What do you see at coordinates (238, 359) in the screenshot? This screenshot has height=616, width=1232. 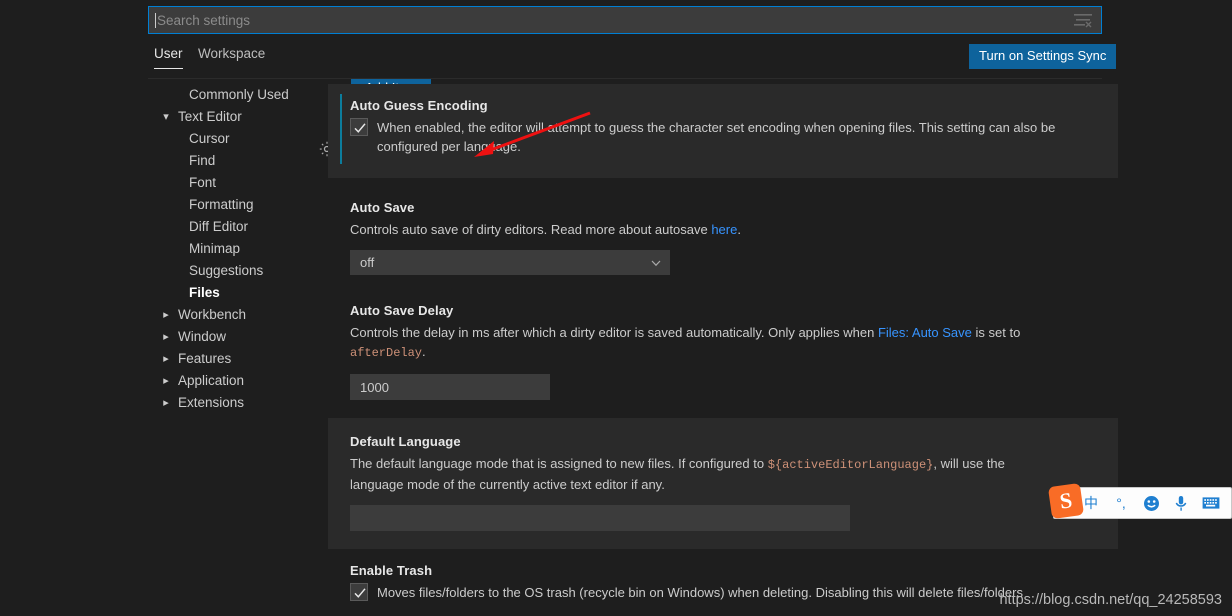 I see `toc-item-features: ▸ Features` at bounding box center [238, 359].